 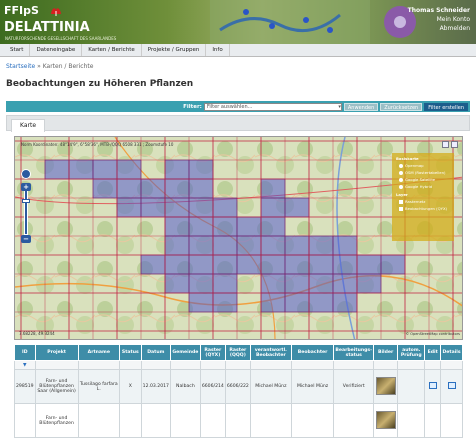 What do you see at coordinates (451, 352) in the screenshot?
I see `col-details: Details` at bounding box center [451, 352].